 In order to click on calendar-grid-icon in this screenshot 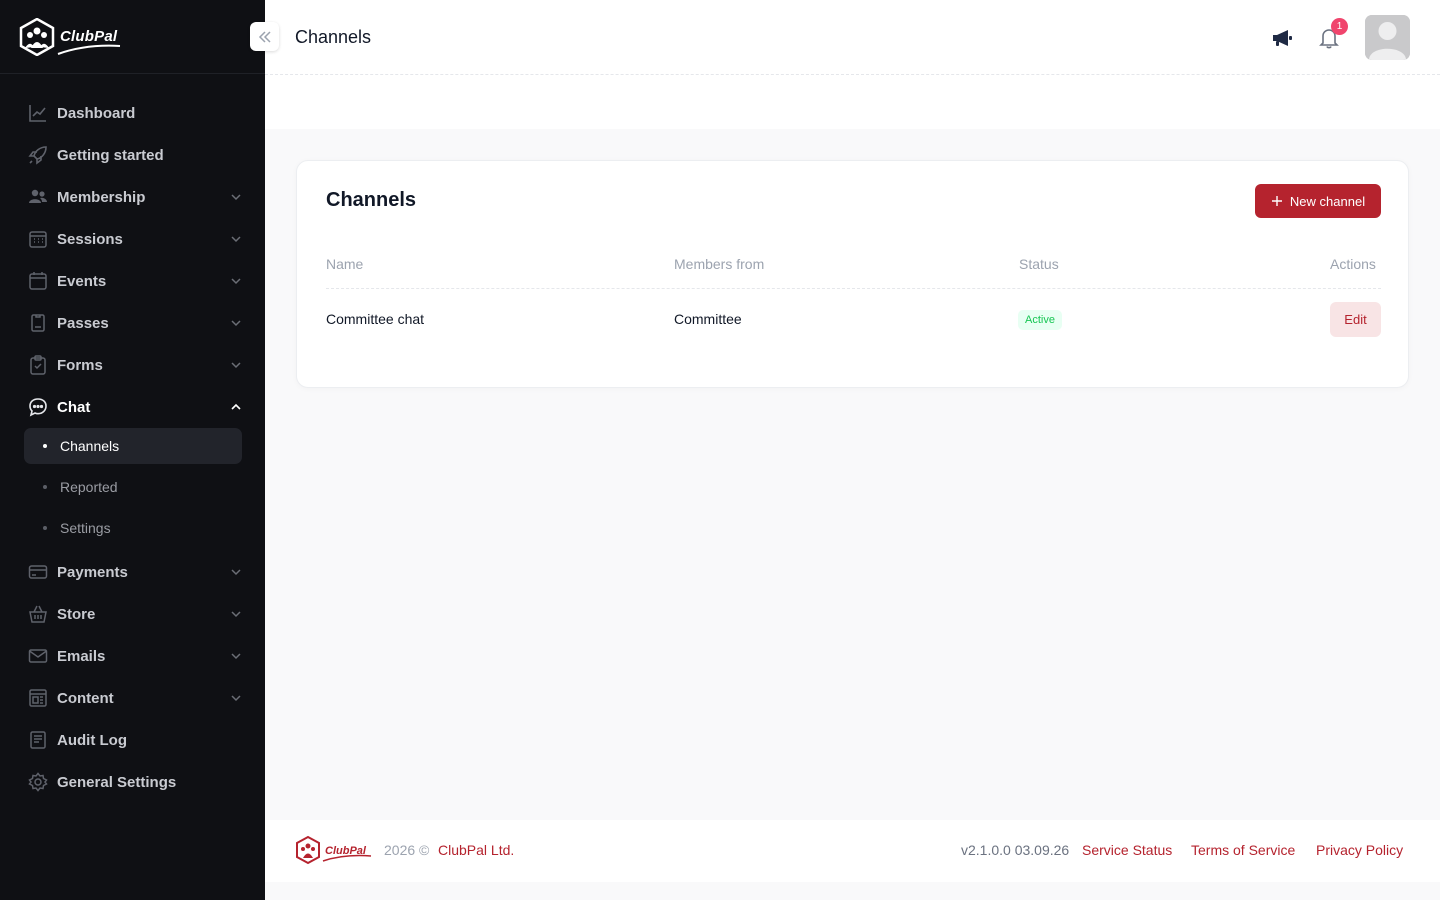, I will do `click(38, 239)`.